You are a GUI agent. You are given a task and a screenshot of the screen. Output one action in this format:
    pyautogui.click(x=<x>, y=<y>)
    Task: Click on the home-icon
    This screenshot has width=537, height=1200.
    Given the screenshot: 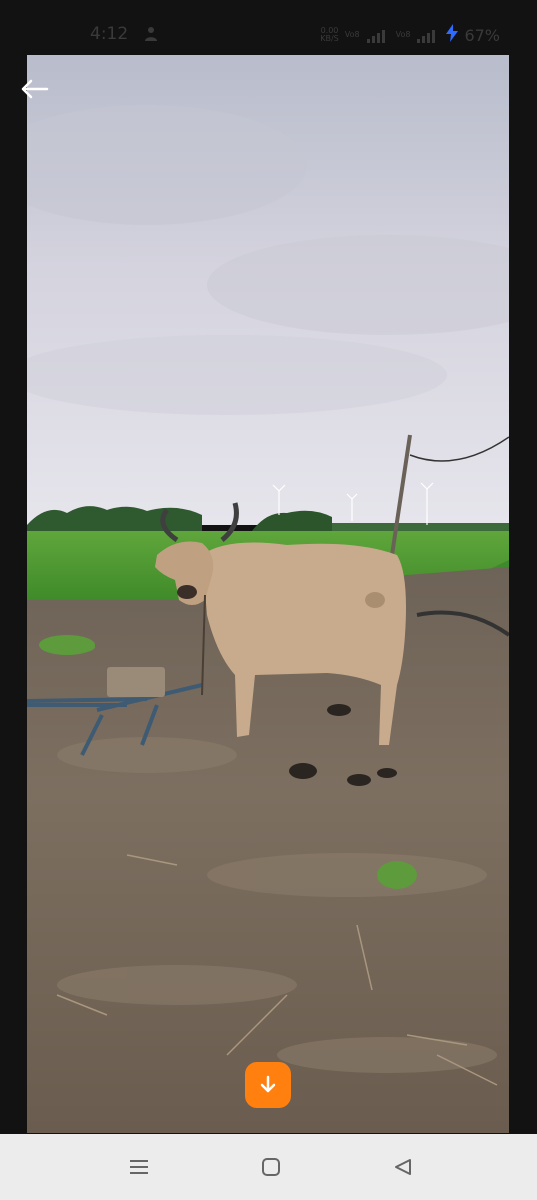 What is the action you would take?
    pyautogui.click(x=271, y=1167)
    